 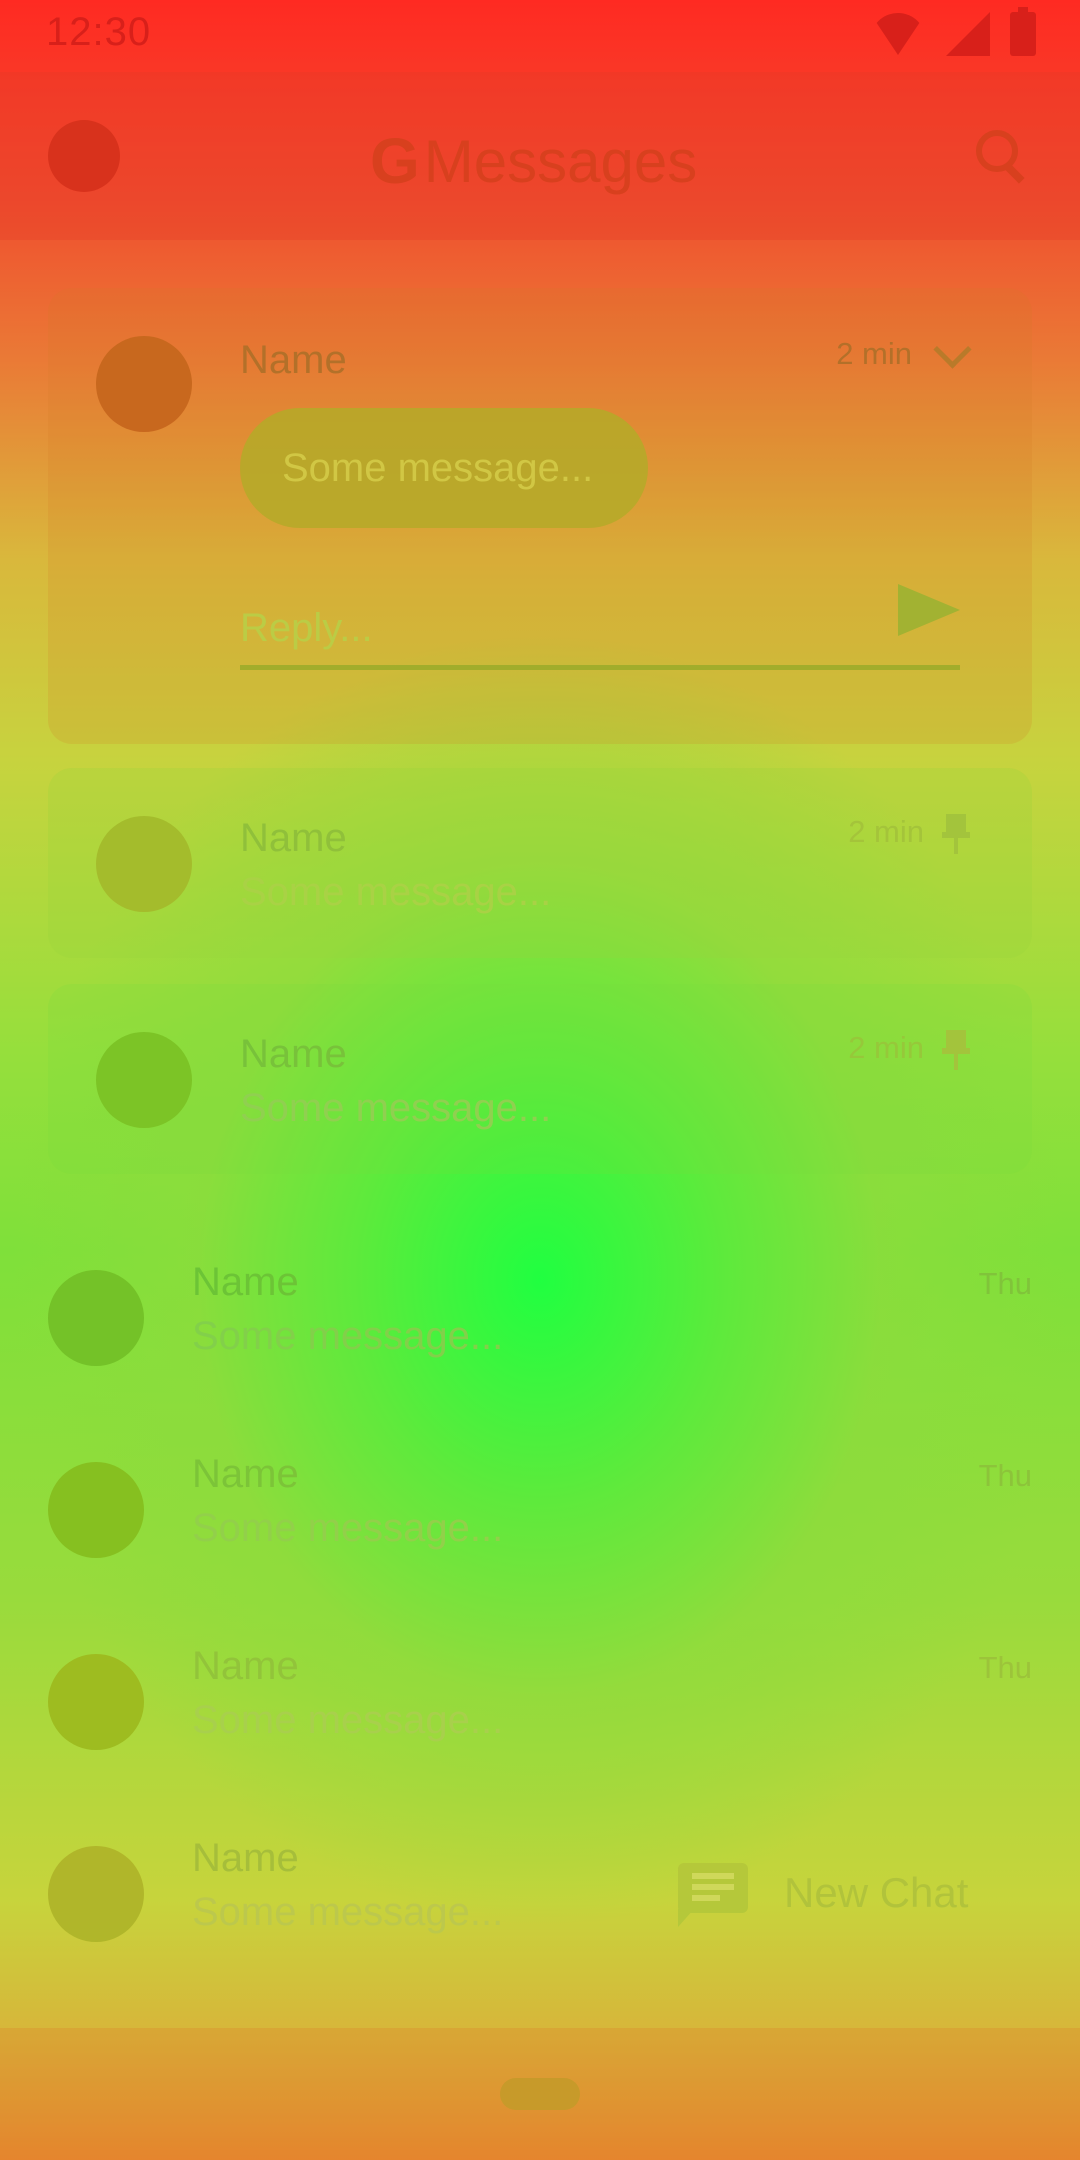 I want to click on search-icon, so click(x=1000, y=157).